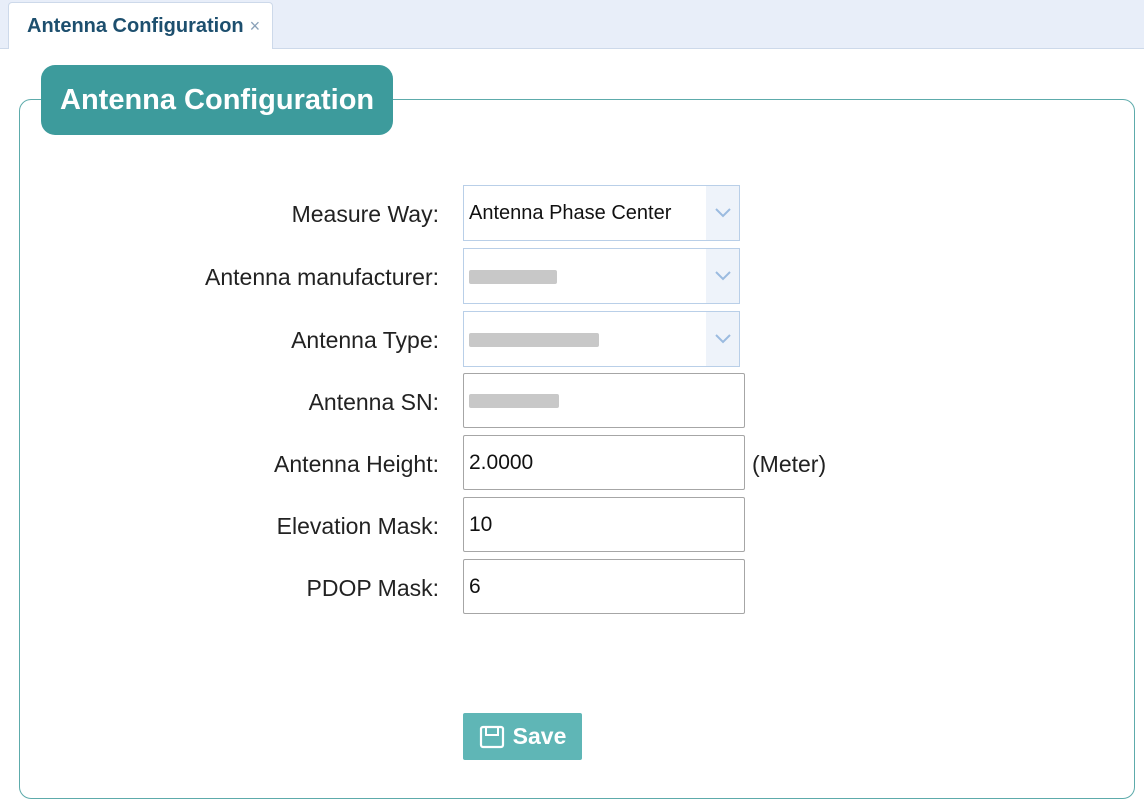 The image size is (1144, 803). I want to click on floppy-disk-icon, so click(492, 737).